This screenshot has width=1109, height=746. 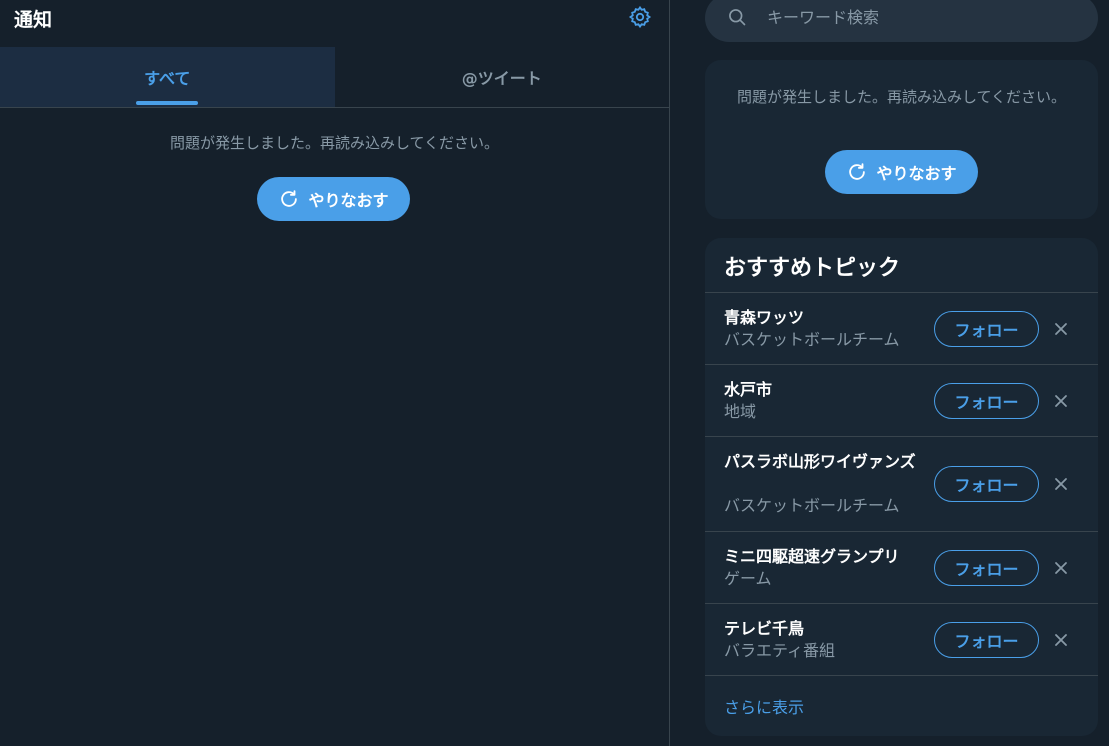 I want to click on topic-category: バラエティ番組, so click(x=780, y=650).